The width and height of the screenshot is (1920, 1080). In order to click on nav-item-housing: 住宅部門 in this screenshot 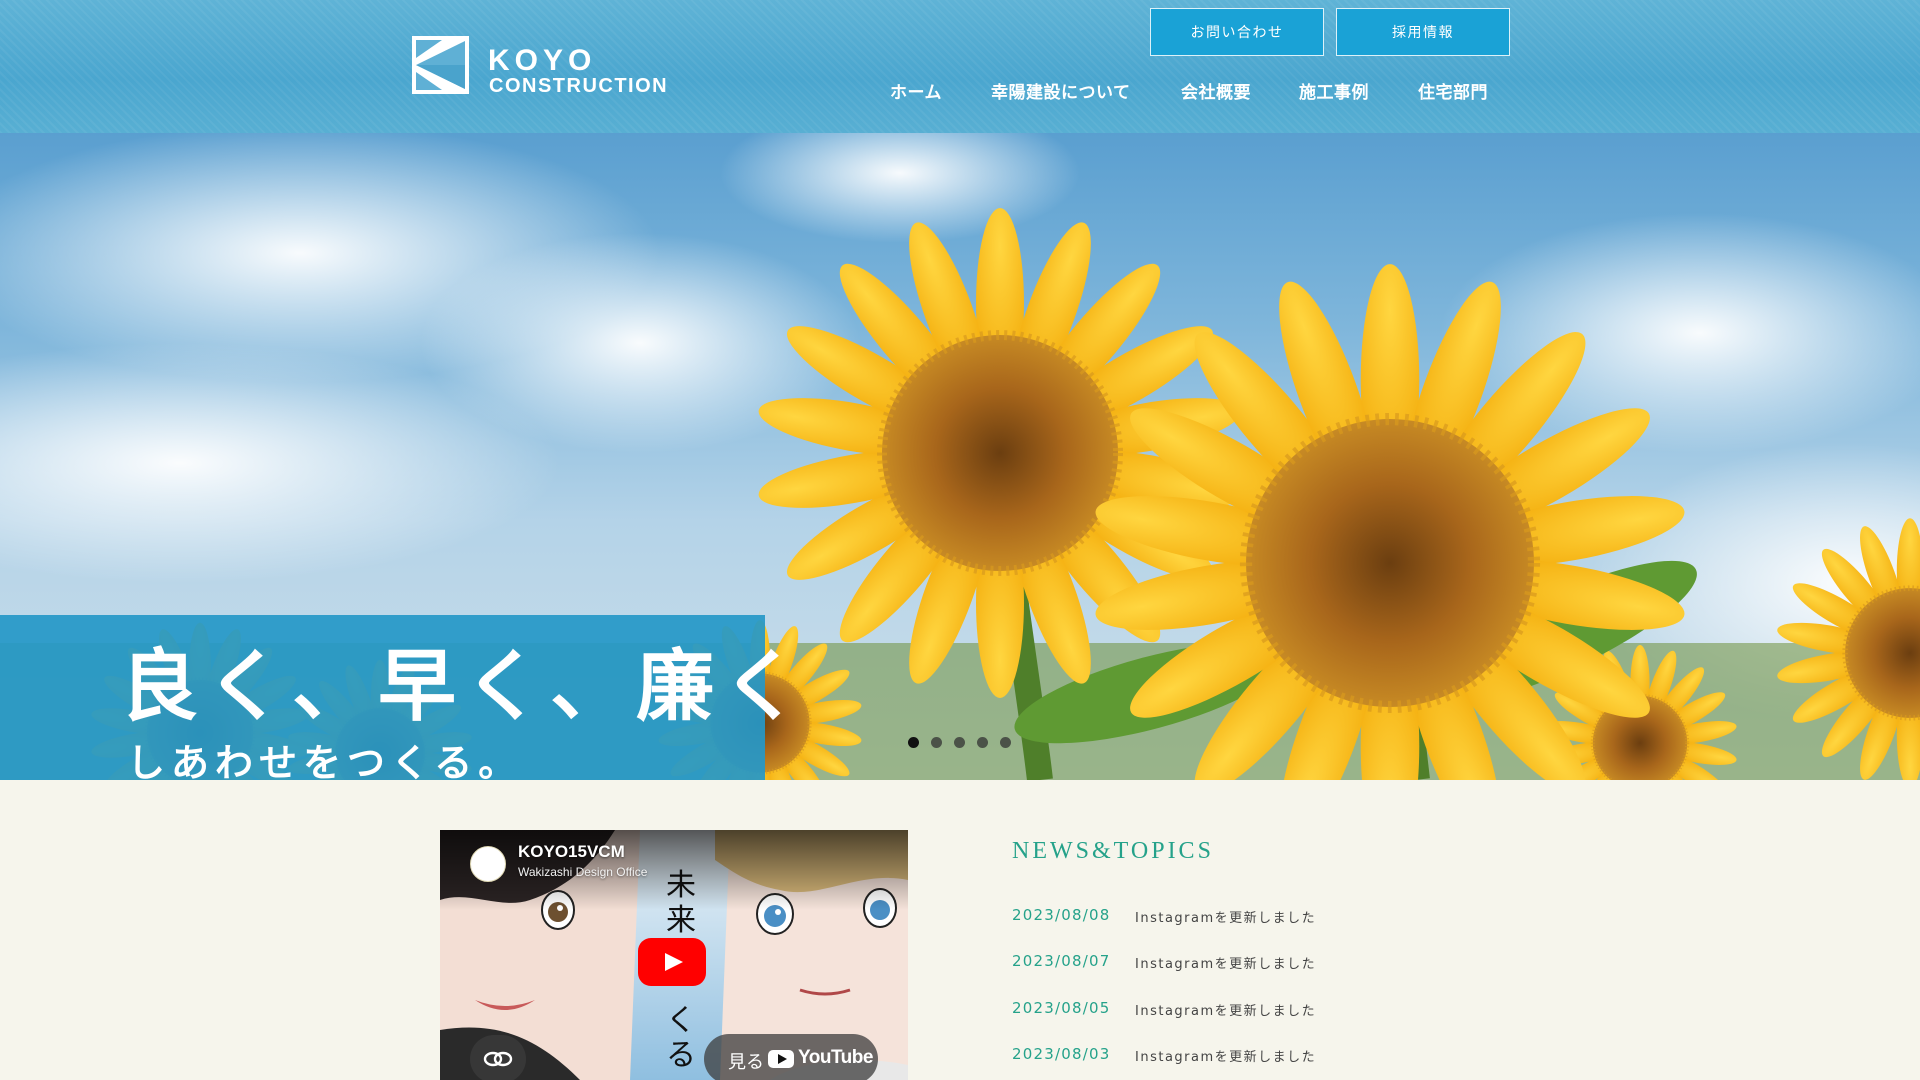, I will do `click(1453, 90)`.